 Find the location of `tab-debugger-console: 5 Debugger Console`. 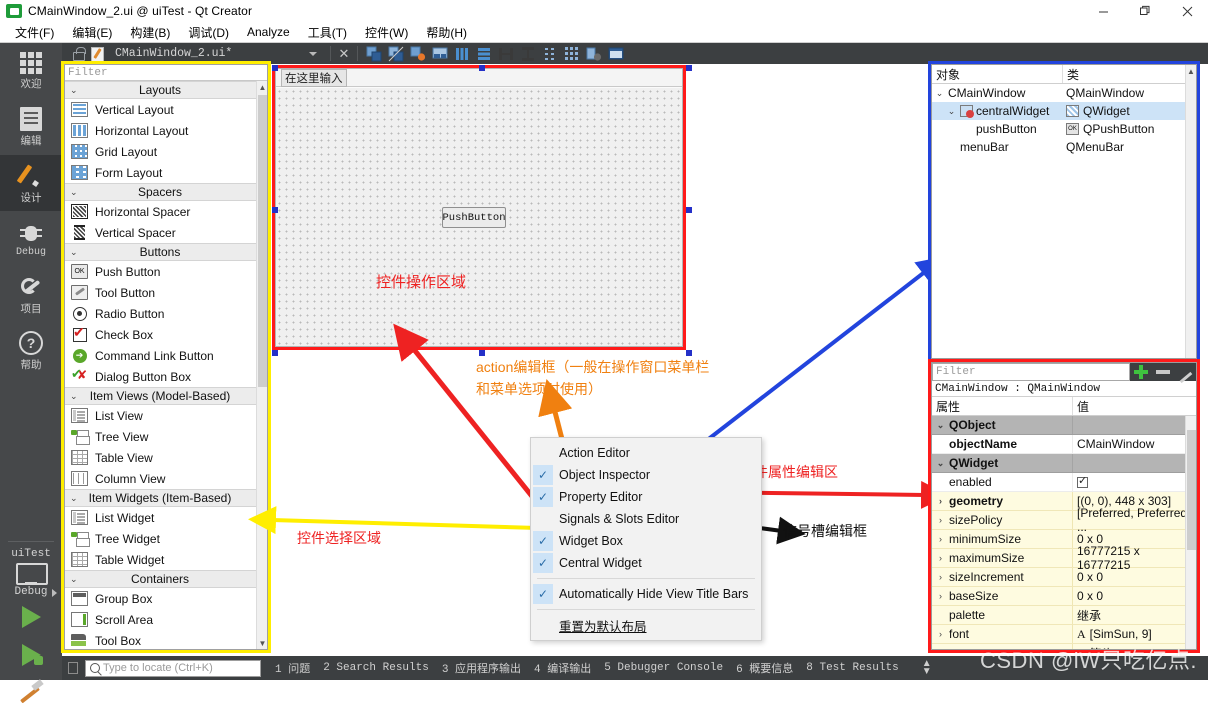

tab-debugger-console: 5 Debugger Console is located at coordinates (663, 668).